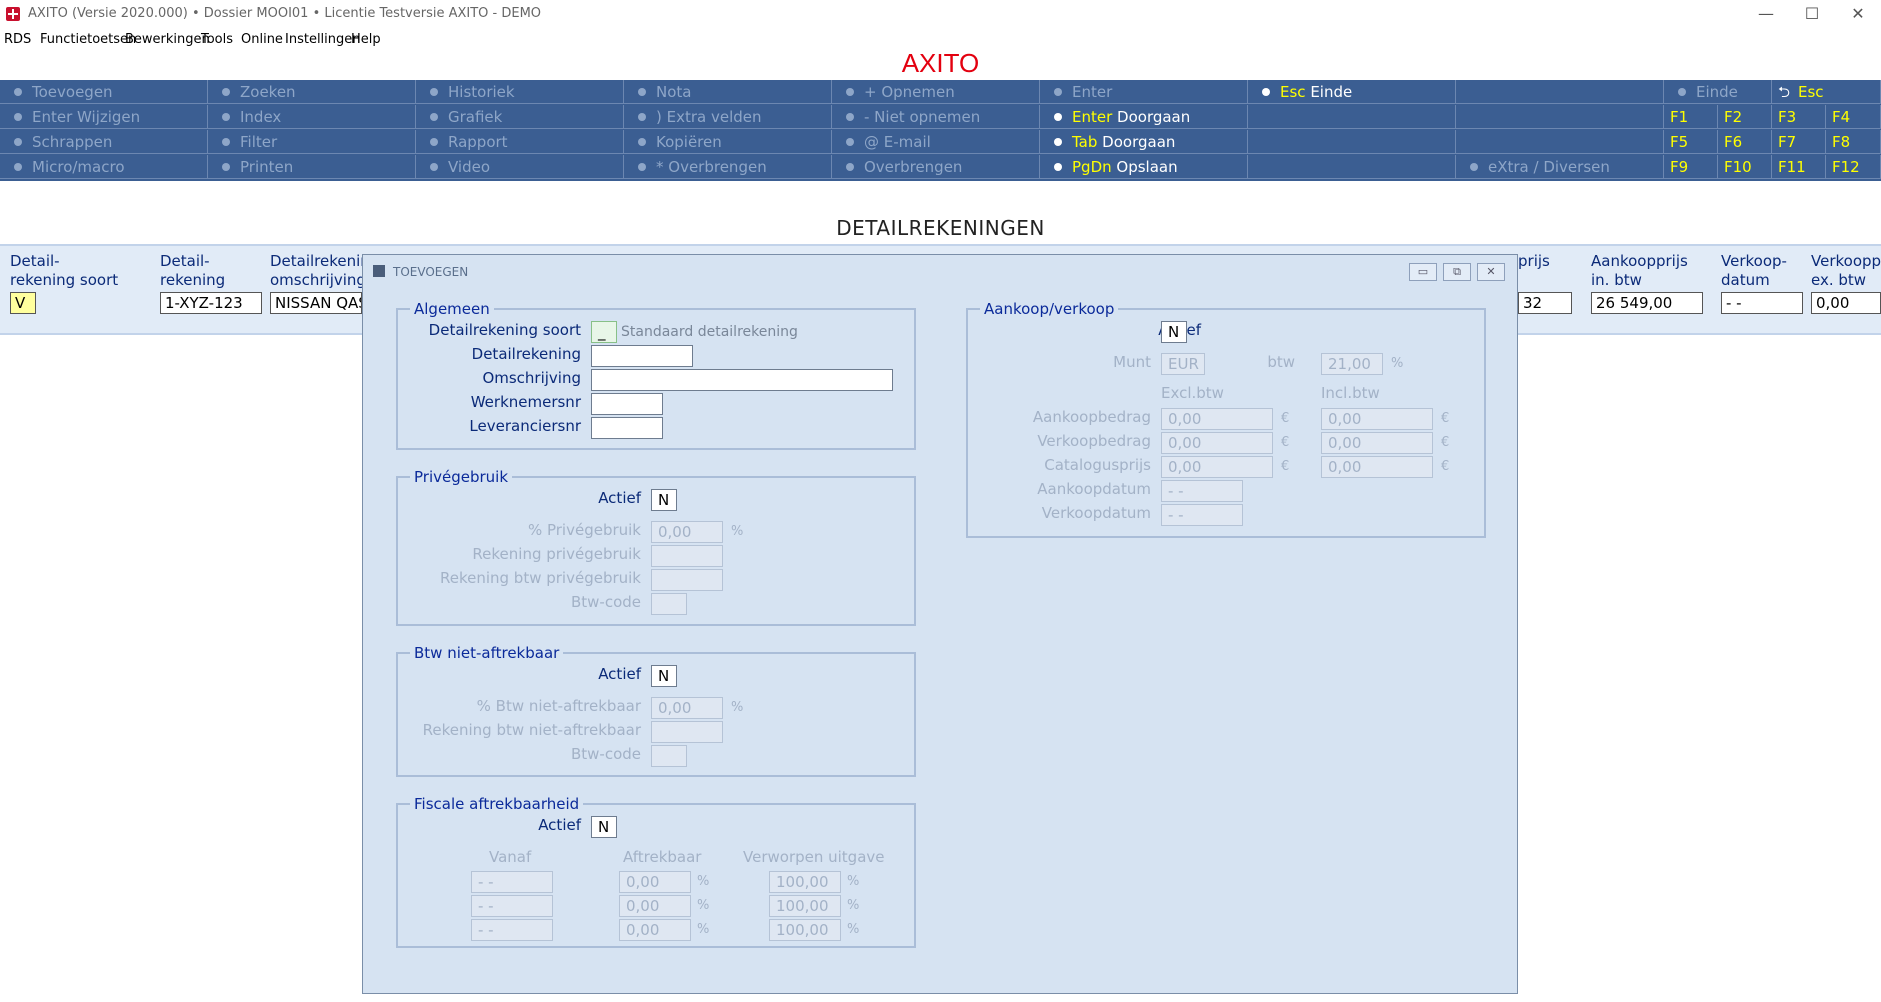 This screenshot has width=1881, height=1002. What do you see at coordinates (1545, 303) in the screenshot?
I see `record-prijs-field: 32` at bounding box center [1545, 303].